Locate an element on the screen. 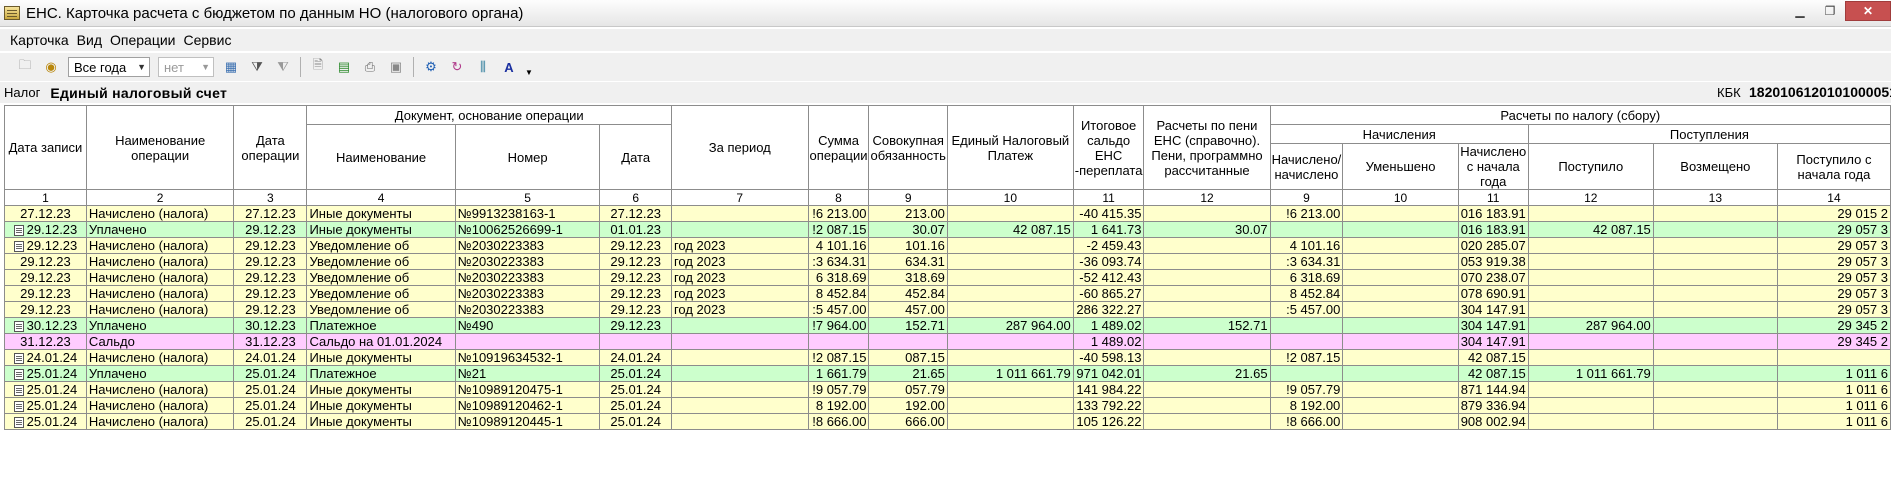 The height and width of the screenshot is (488, 1891). table-cell: 057.79 is located at coordinates (908, 389).